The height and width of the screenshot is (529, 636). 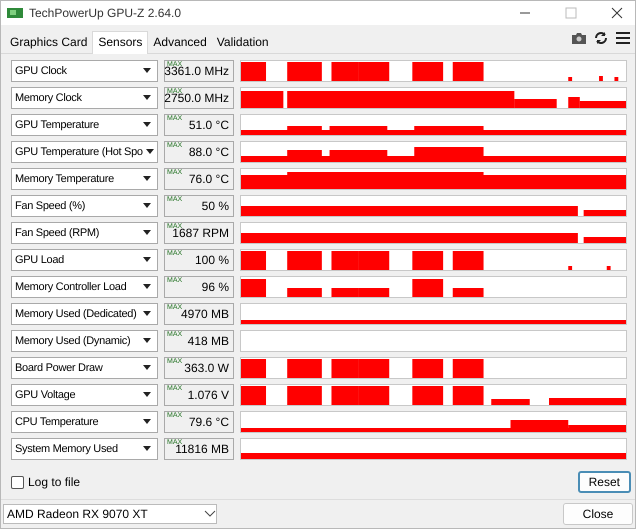 What do you see at coordinates (84, 179) in the screenshot?
I see `sensor-dropdown: Memory Temperature` at bounding box center [84, 179].